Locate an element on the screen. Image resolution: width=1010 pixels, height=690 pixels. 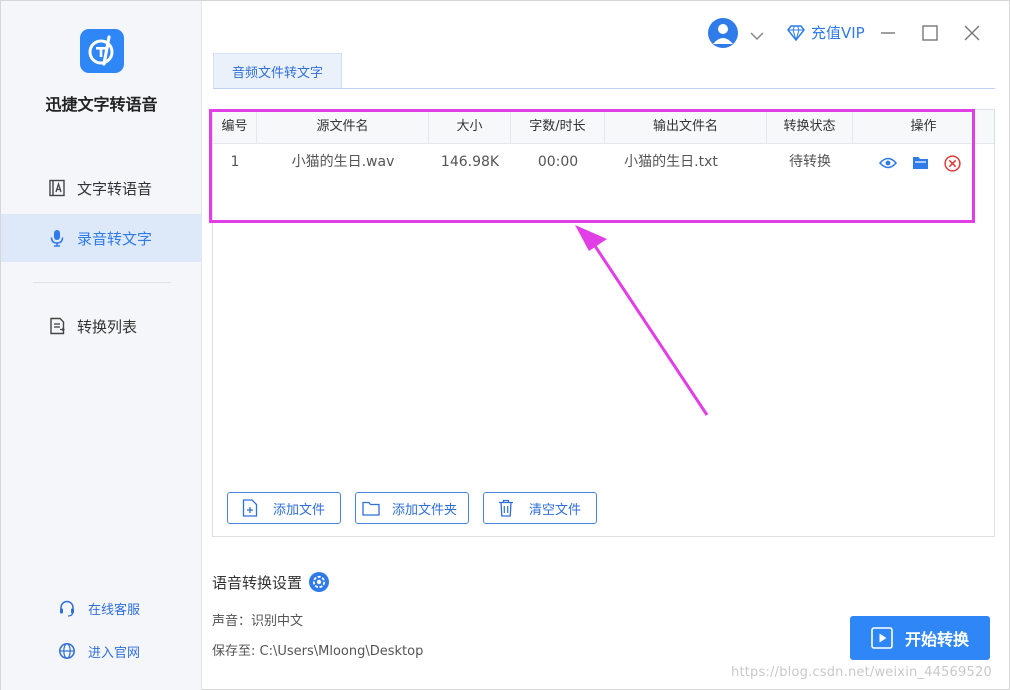
sidebar-item-text-to-speech: 文字转语音 is located at coordinates (101, 188).